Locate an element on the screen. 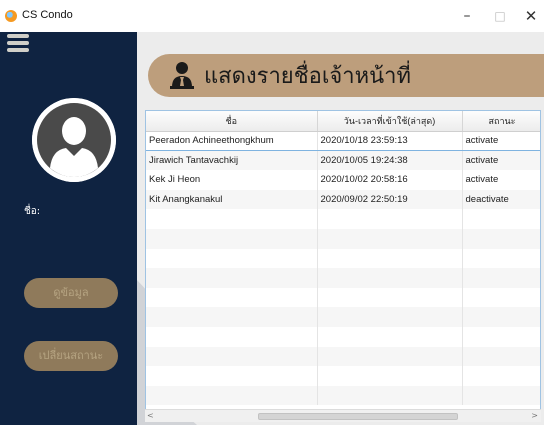 This screenshot has width=544, height=425. scroll-left-icon: < is located at coordinates (150, 415).